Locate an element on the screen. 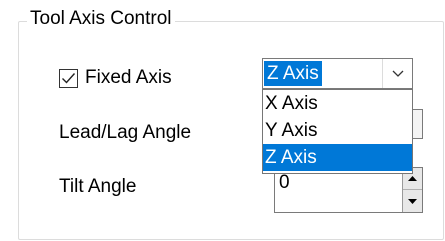 The image size is (445, 241). triangle-down-icon is located at coordinates (412, 201).